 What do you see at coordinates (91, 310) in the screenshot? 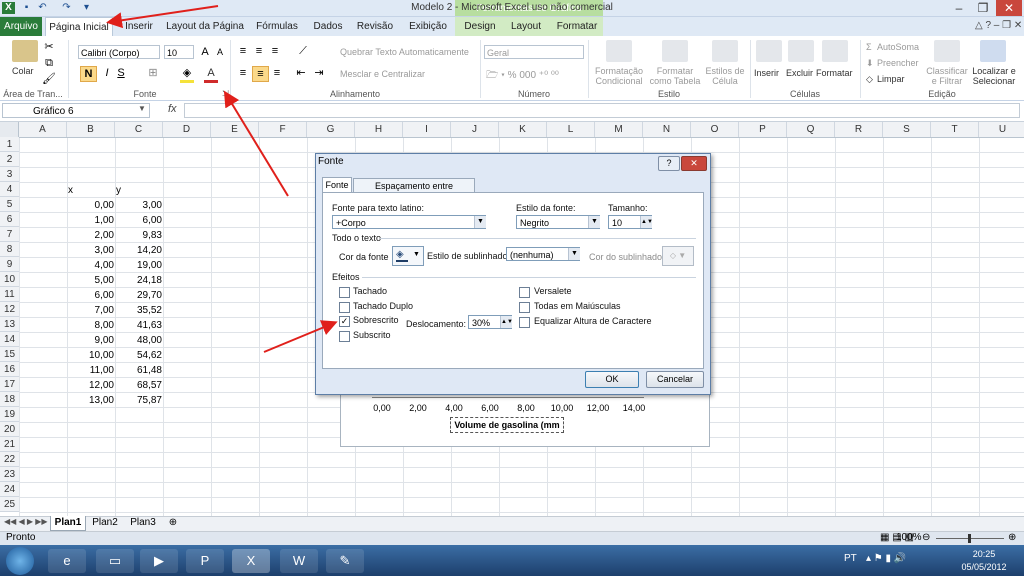
I see `cell-b12: 7,00` at bounding box center [91, 310].